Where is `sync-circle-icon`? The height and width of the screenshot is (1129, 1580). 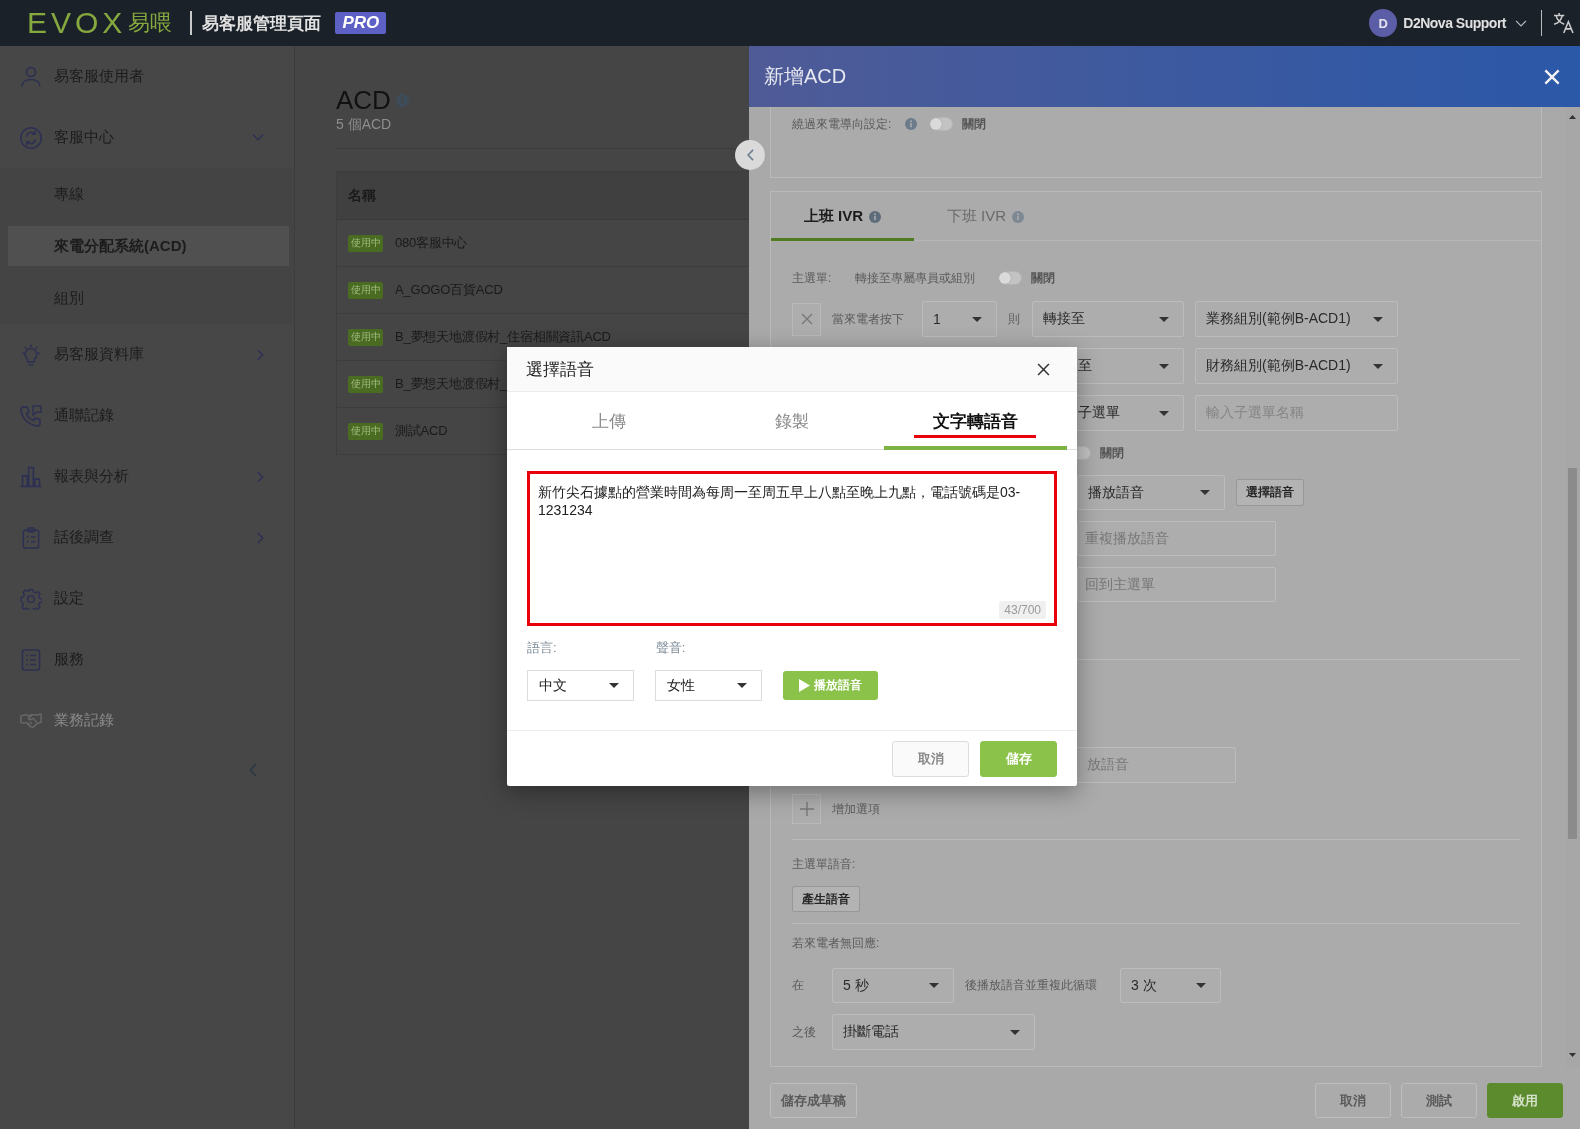
sync-circle-icon is located at coordinates (31, 137).